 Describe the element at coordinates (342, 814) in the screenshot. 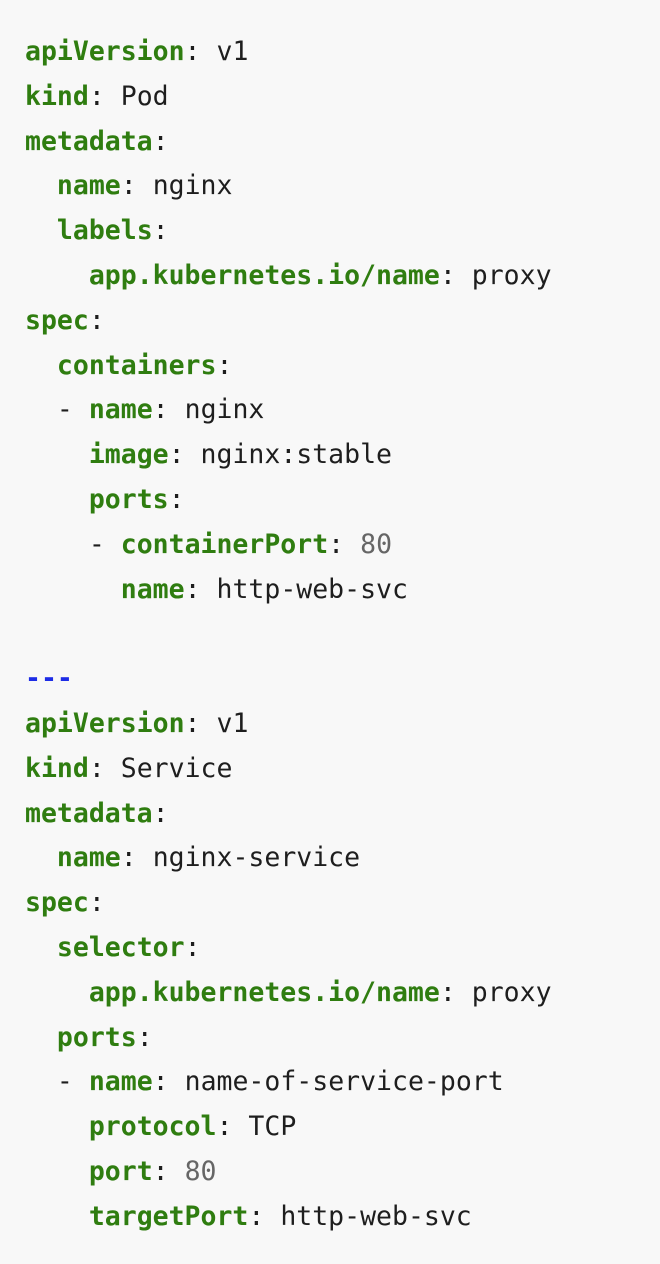

I see `code-line: metadata:` at that location.